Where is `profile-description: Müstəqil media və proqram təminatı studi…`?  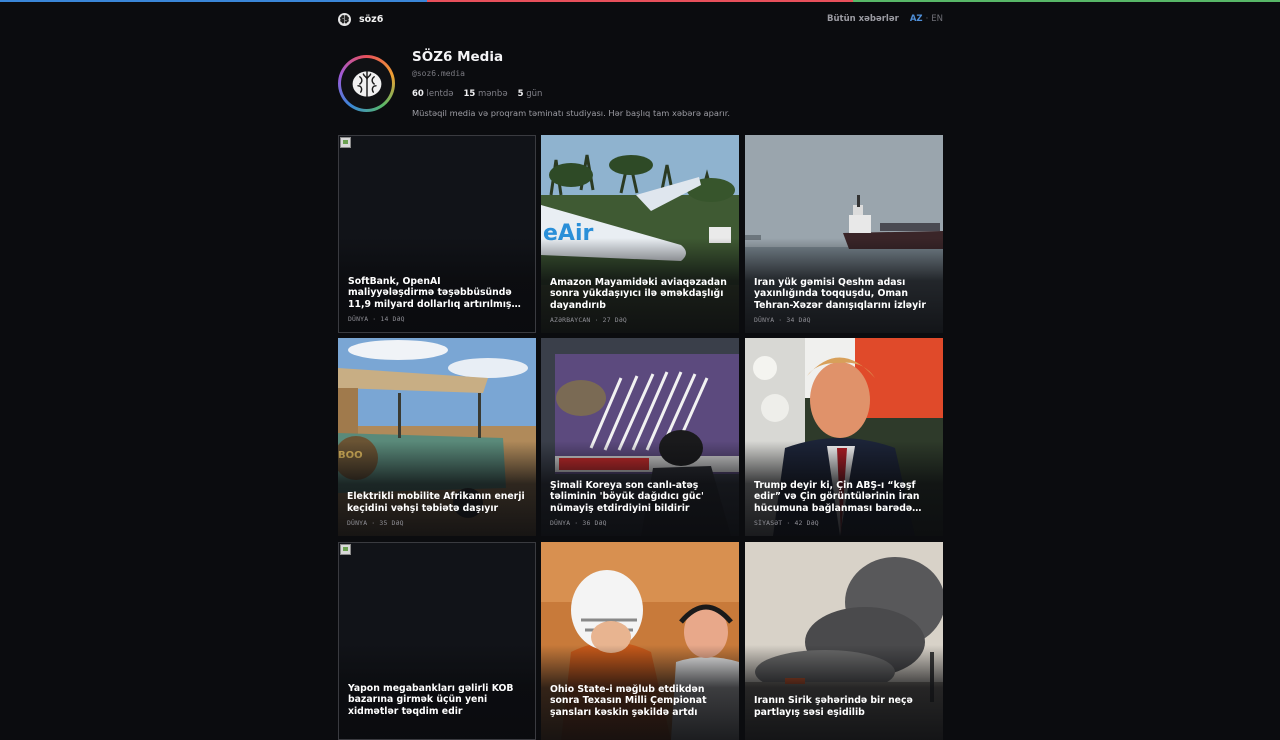 profile-description: Müstəqil media və proqram təminatı studi… is located at coordinates (571, 113).